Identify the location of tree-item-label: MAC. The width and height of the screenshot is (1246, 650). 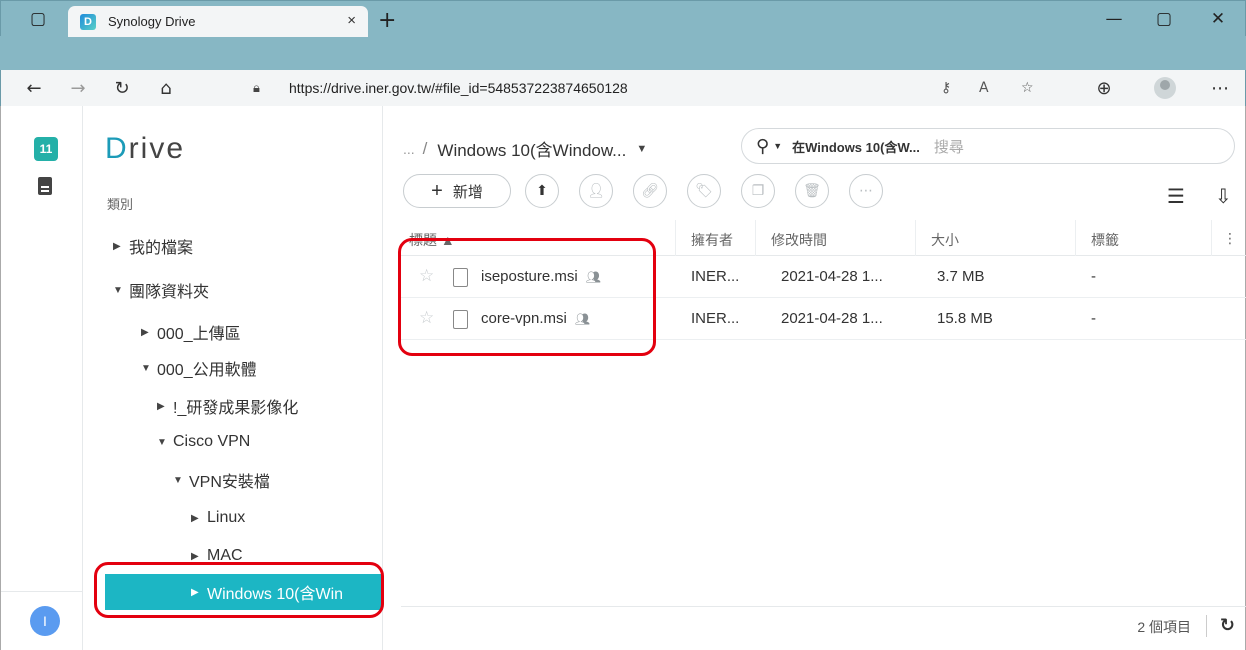
(225, 555).